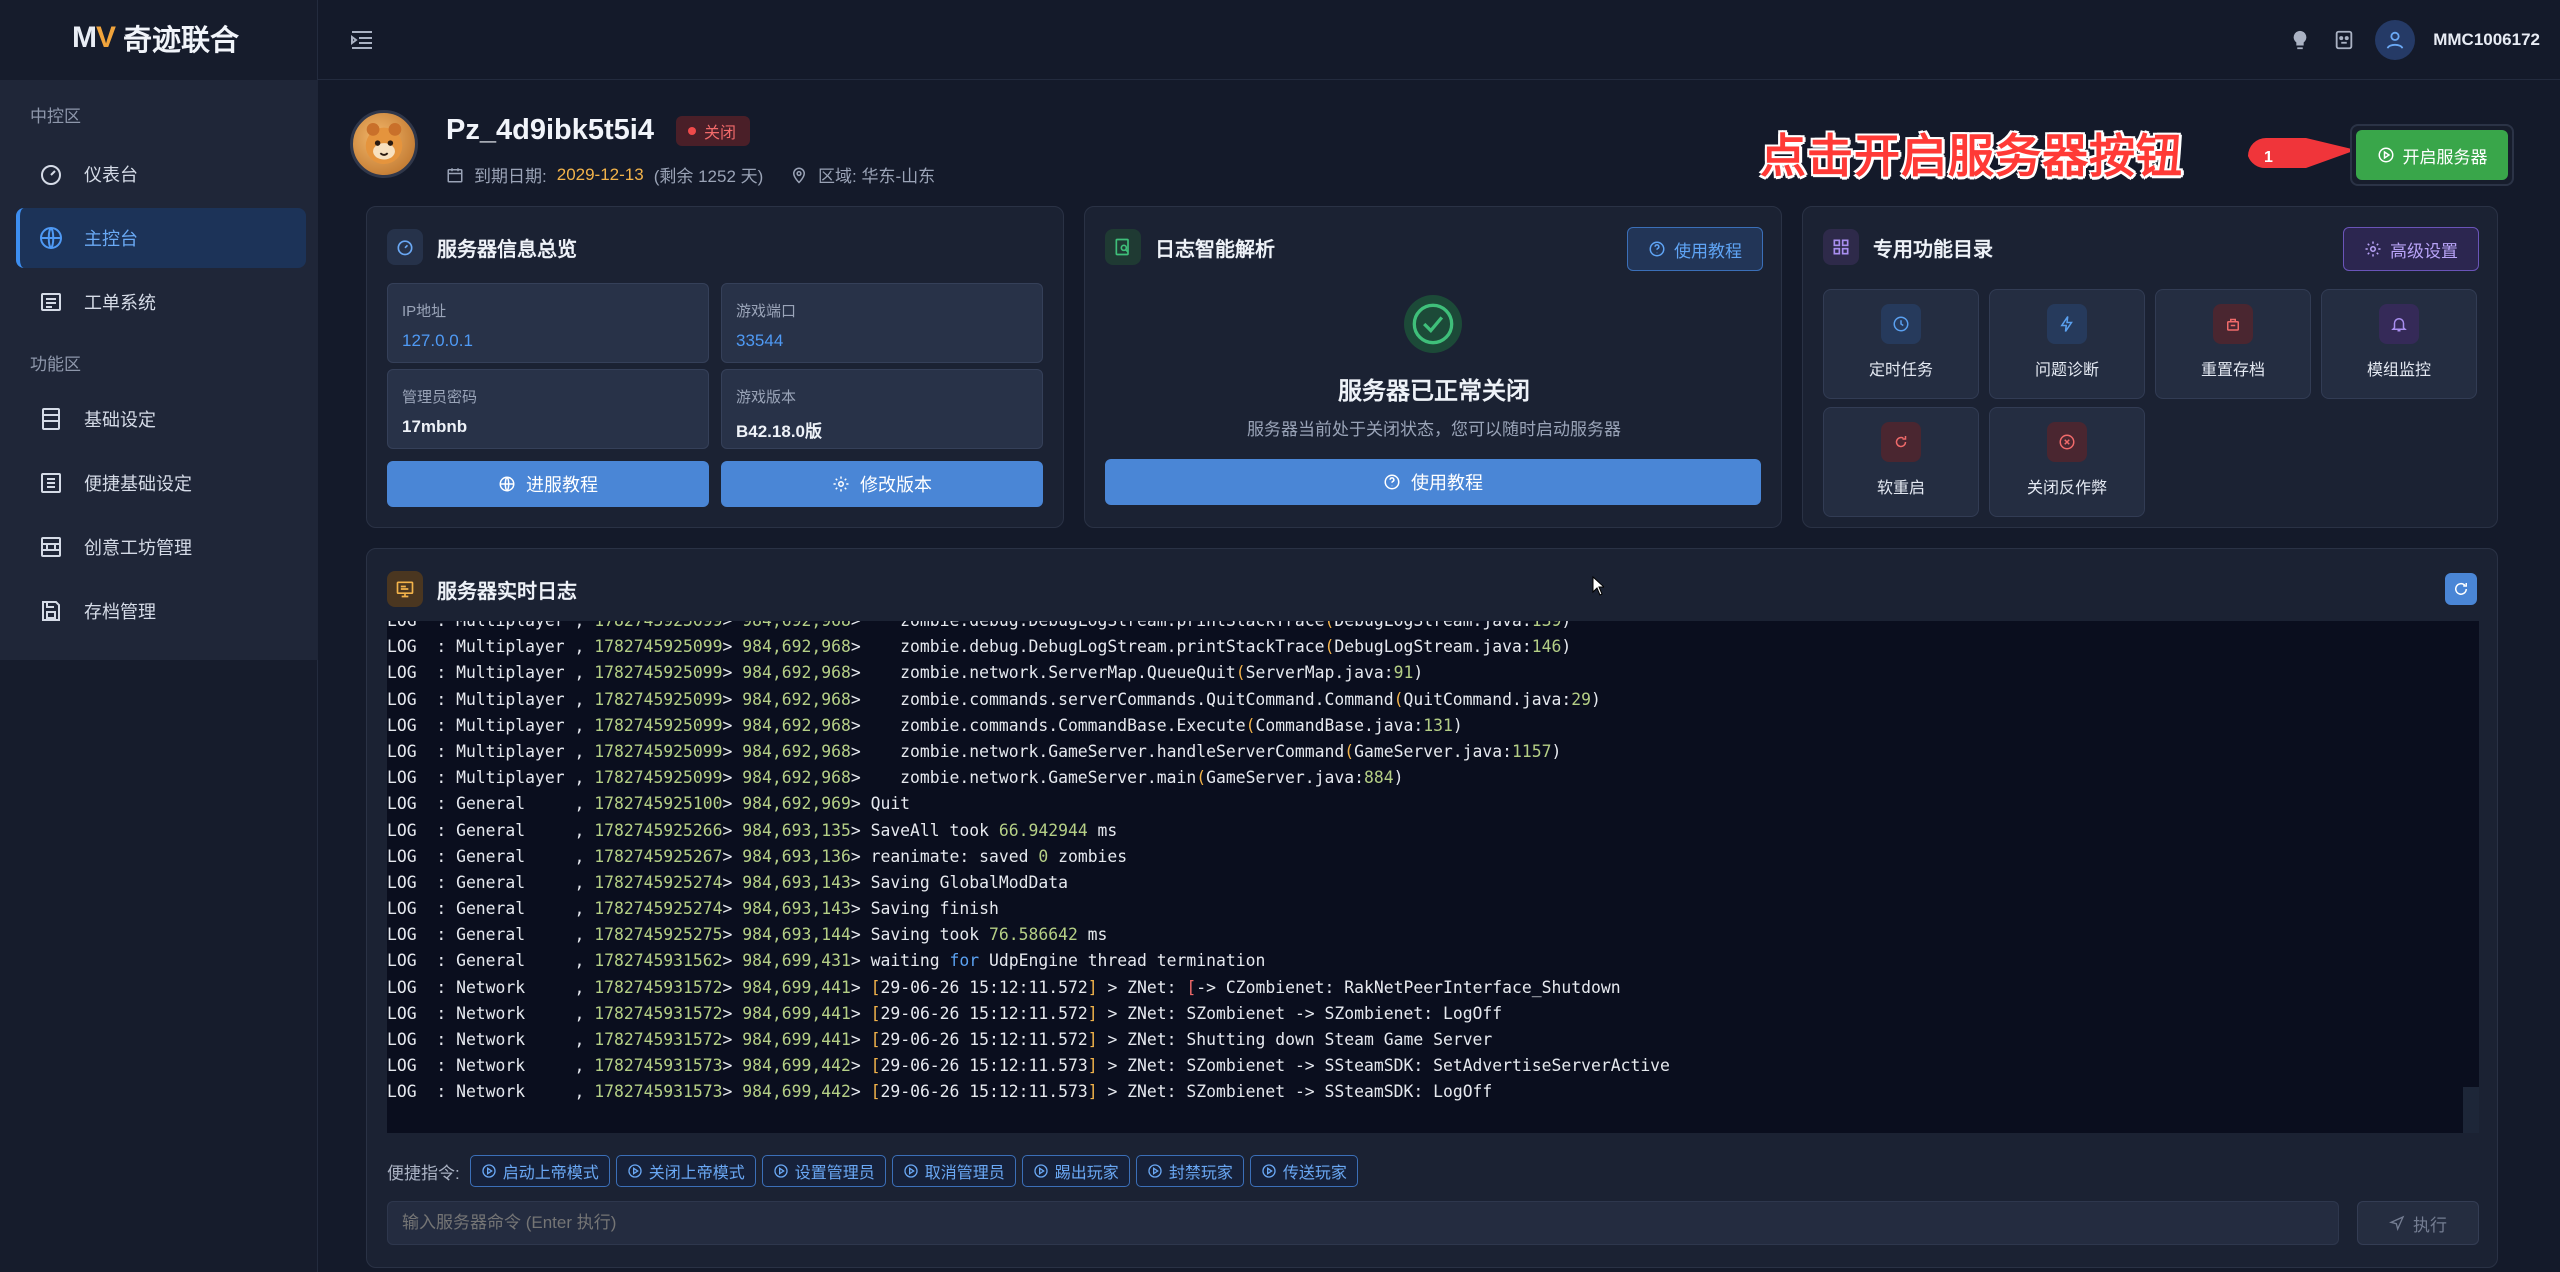 The height and width of the screenshot is (1272, 2560). Describe the element at coordinates (2344, 40) in the screenshot. I see `robot-icon` at that location.